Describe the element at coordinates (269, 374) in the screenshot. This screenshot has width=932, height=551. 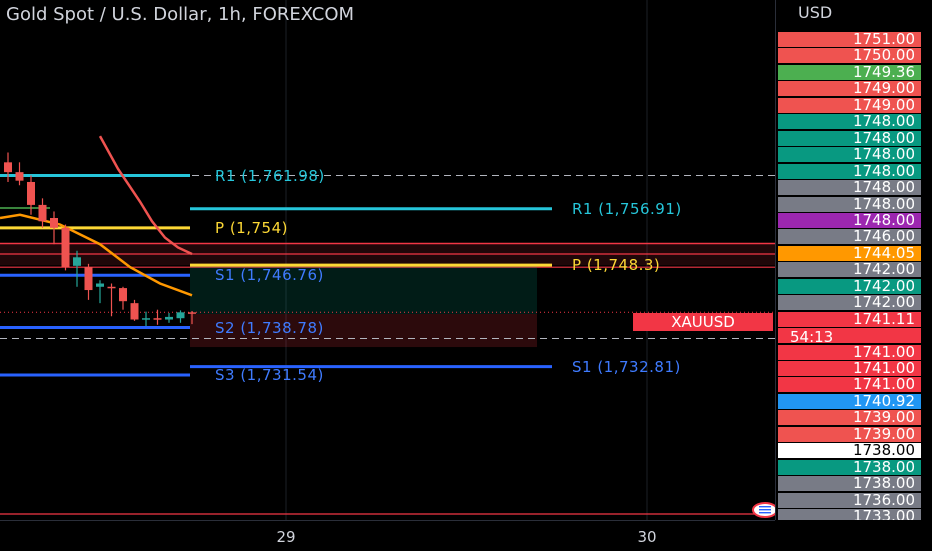
I see `pivot-label-support: S3 (1,731.54)` at that location.